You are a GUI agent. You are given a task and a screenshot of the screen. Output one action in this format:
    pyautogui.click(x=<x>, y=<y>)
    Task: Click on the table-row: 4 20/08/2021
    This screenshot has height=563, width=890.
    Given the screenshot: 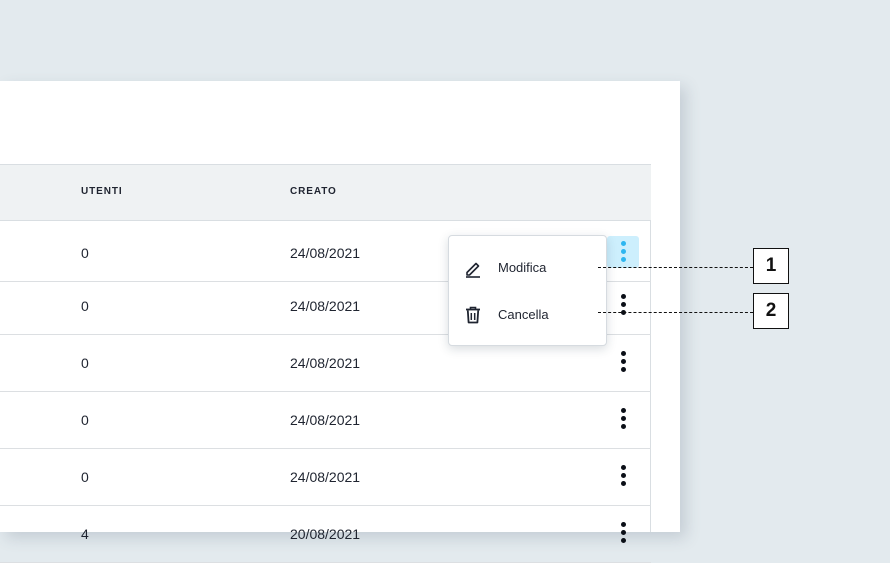 What is the action you would take?
    pyautogui.click(x=325, y=534)
    